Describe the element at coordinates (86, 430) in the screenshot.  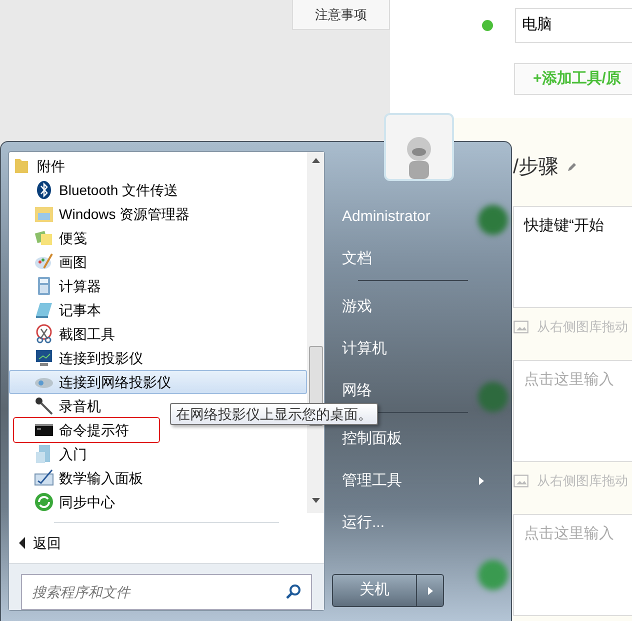
I see `program-item: 命令提示符` at that location.